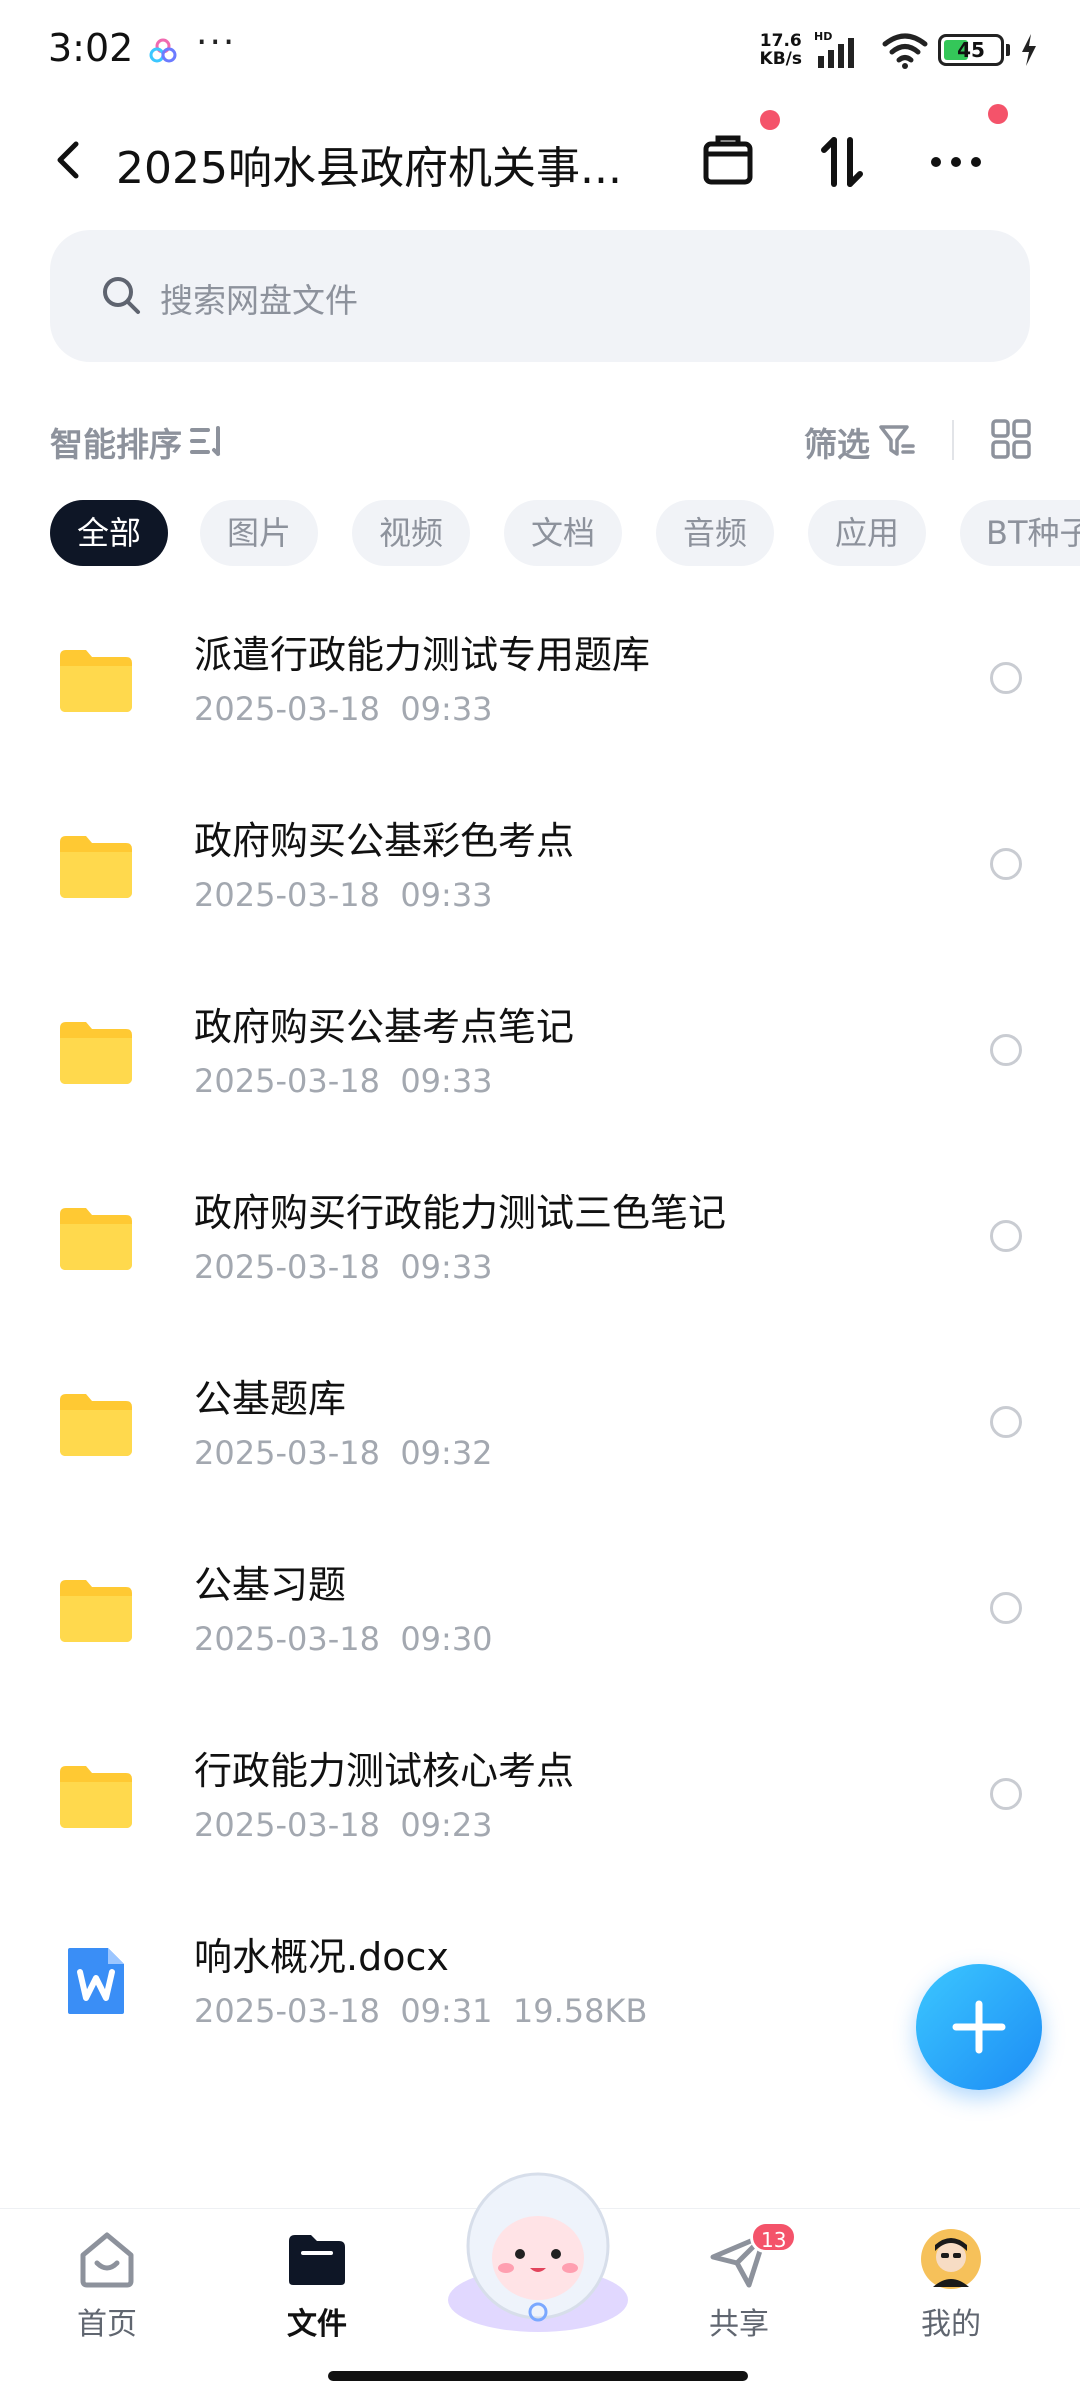 Image resolution: width=1080 pixels, height=2400 pixels. What do you see at coordinates (538, 2243) in the screenshot?
I see `mascot-icon` at bounding box center [538, 2243].